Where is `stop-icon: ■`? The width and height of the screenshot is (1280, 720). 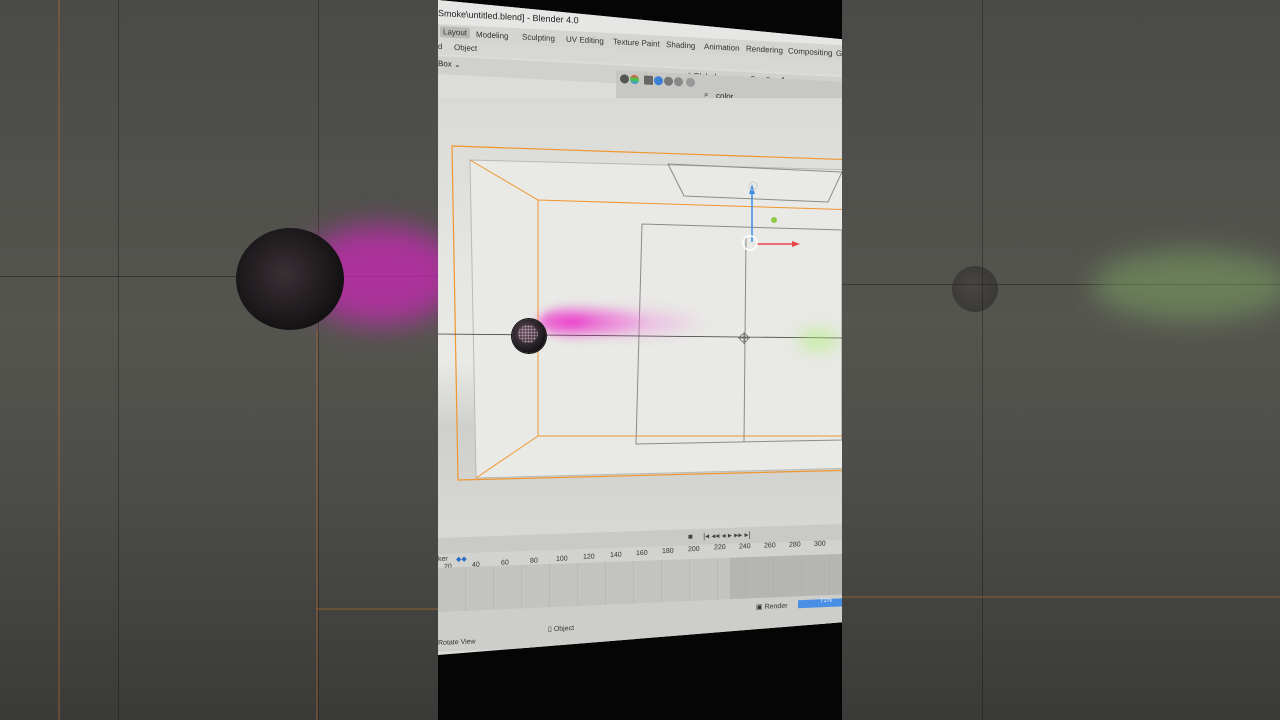 stop-icon: ■ is located at coordinates (690, 536).